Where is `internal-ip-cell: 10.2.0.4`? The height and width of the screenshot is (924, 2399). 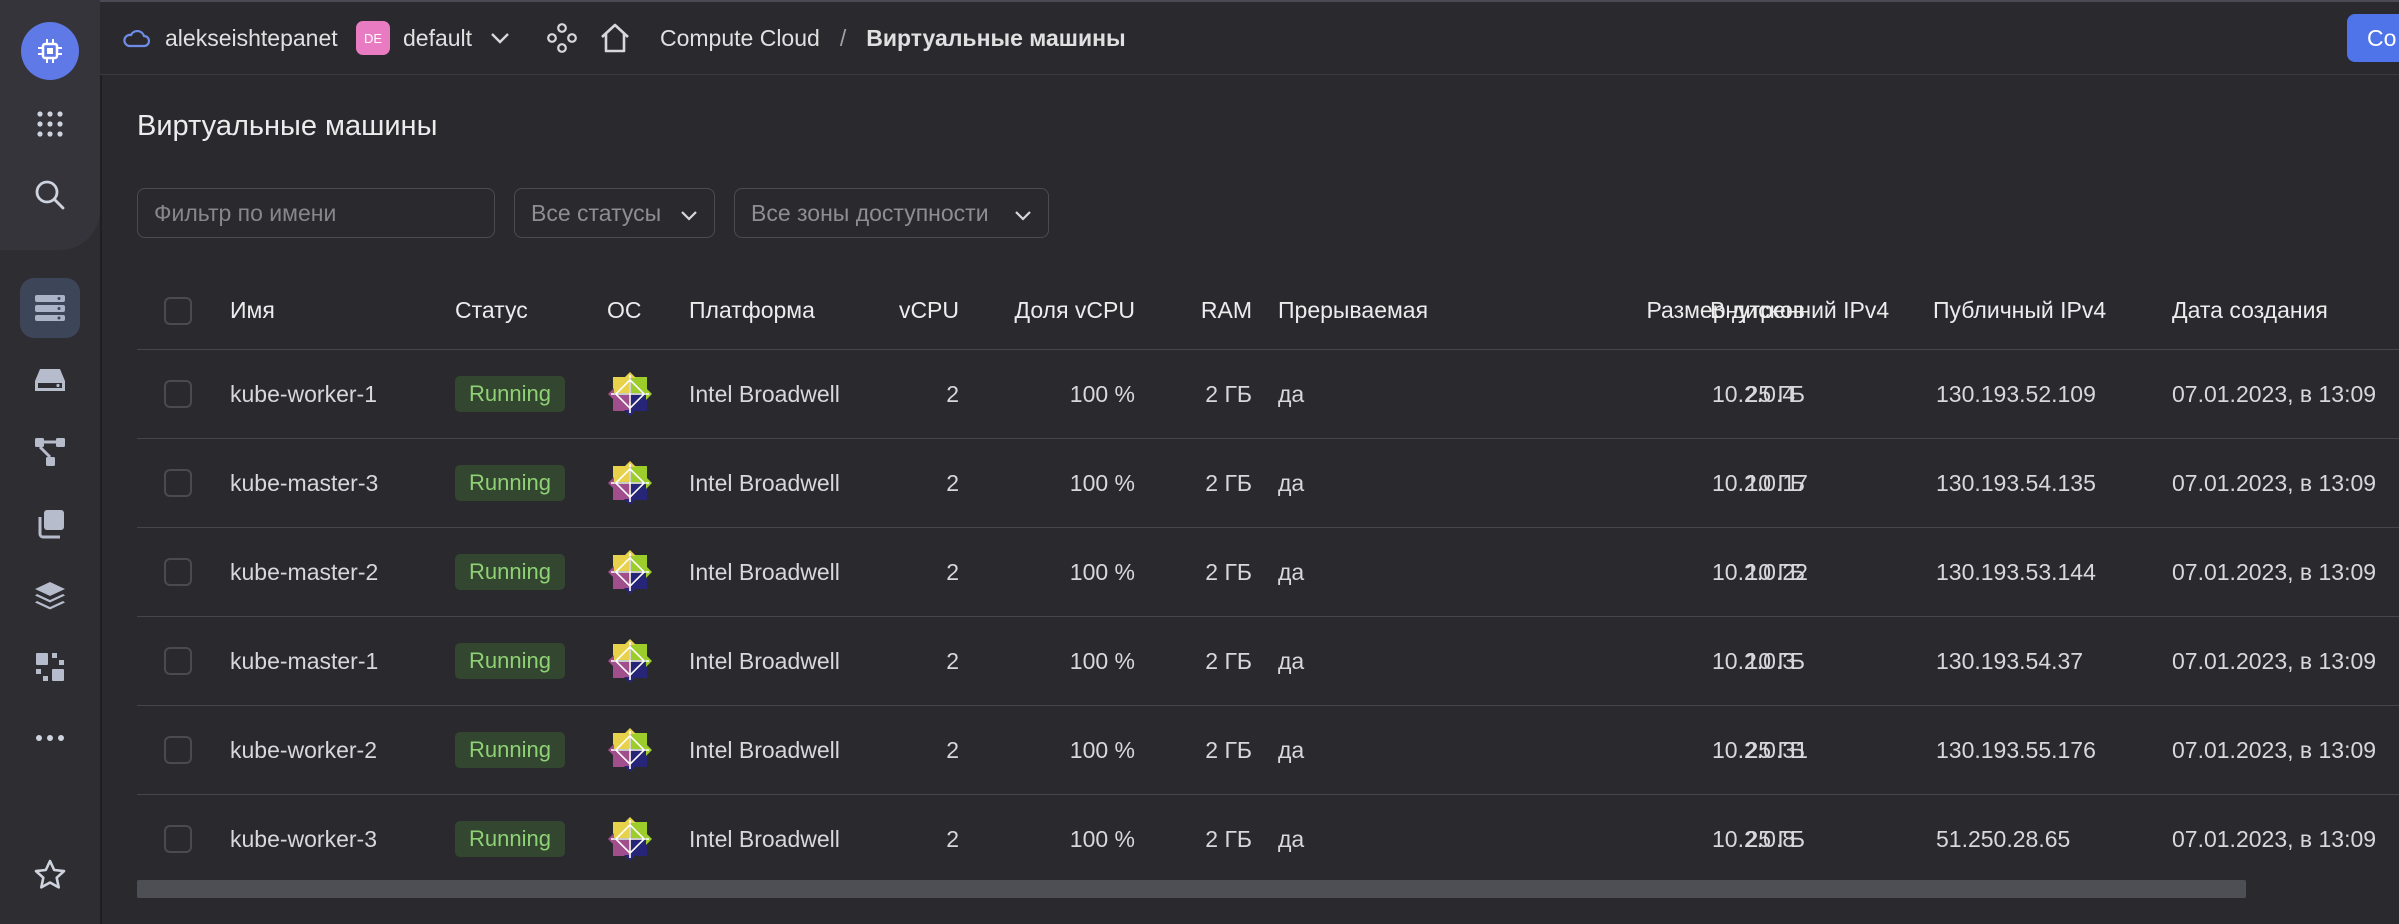 internal-ip-cell: 10.2.0.4 is located at coordinates (1754, 393).